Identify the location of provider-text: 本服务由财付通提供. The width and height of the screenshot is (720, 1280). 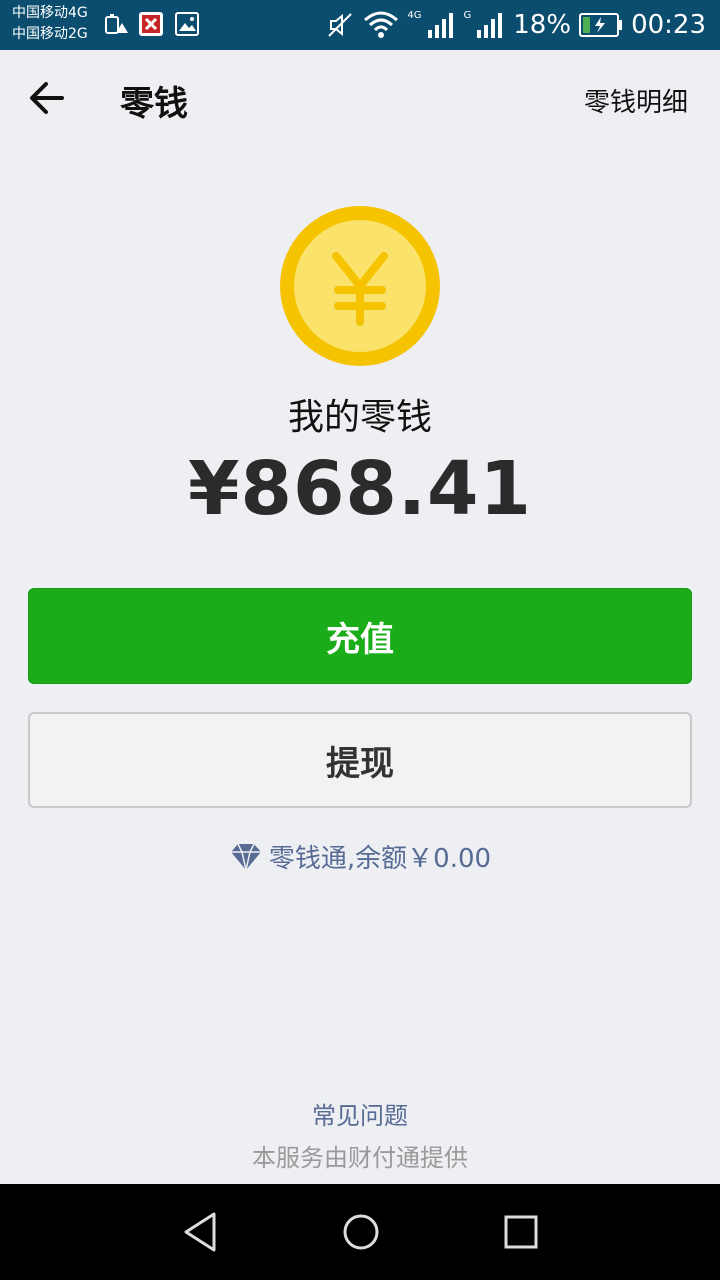
(360, 1158).